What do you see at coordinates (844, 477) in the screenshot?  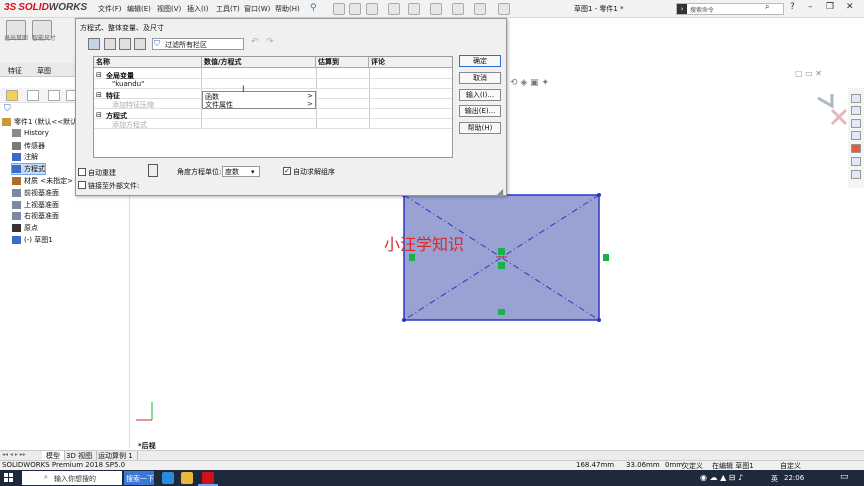 I see `notification-icon: ▭` at bounding box center [844, 477].